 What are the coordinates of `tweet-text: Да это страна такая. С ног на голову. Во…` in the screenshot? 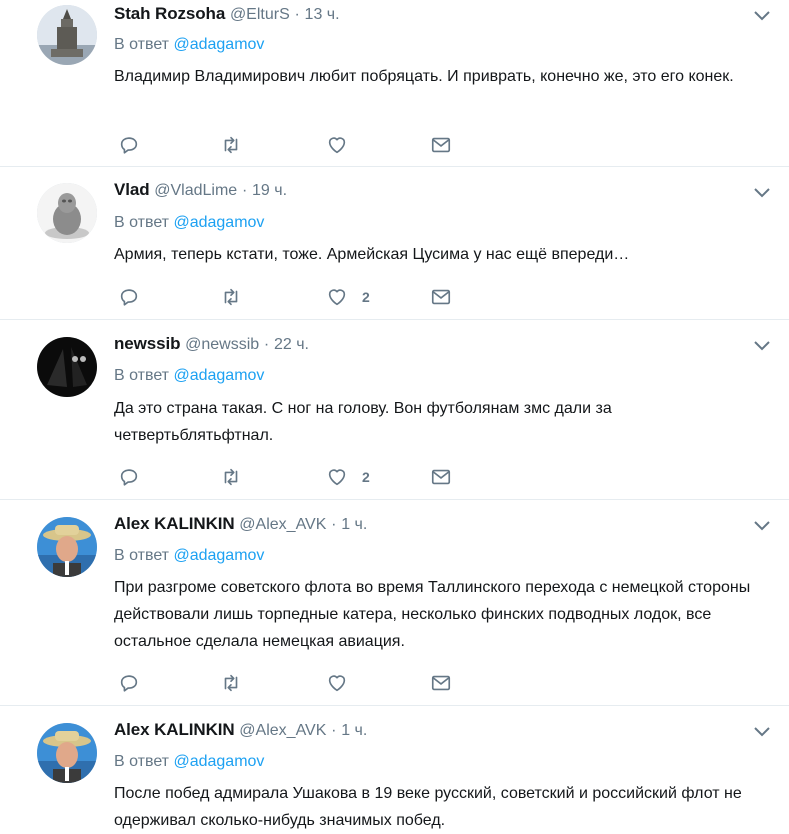 It's located at (363, 422).